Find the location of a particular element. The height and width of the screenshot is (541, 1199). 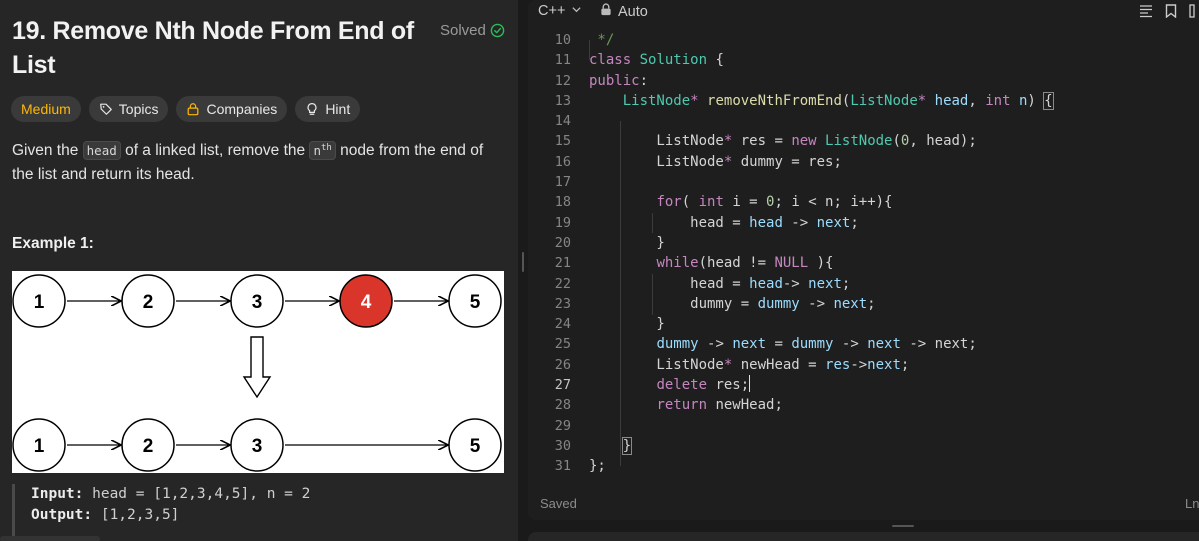

line-number: 31 is located at coordinates (562, 466).